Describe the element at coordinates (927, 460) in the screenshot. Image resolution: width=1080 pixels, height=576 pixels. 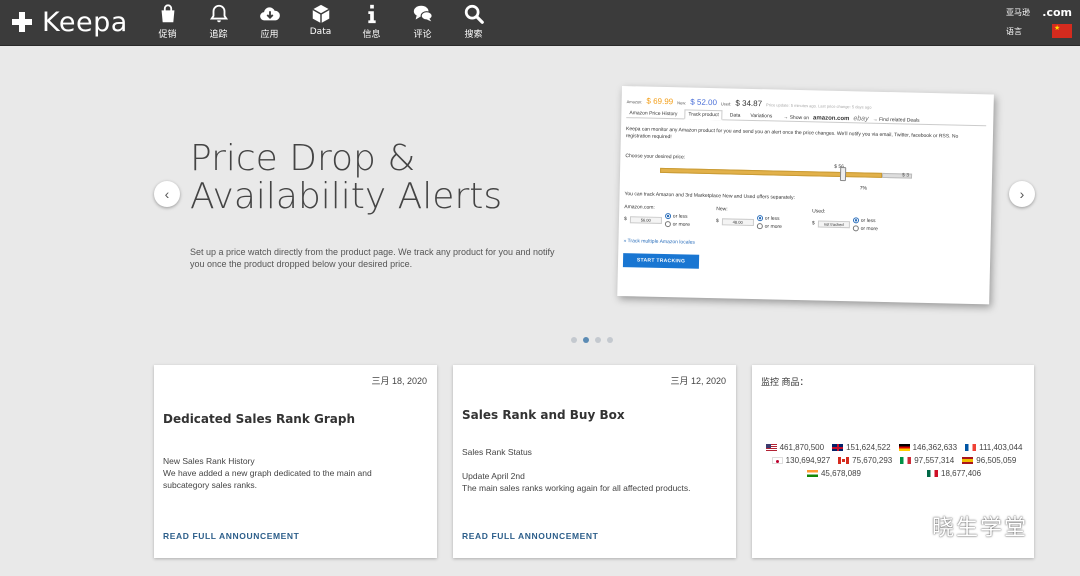
I see `stat-it: 97,557,314` at that location.